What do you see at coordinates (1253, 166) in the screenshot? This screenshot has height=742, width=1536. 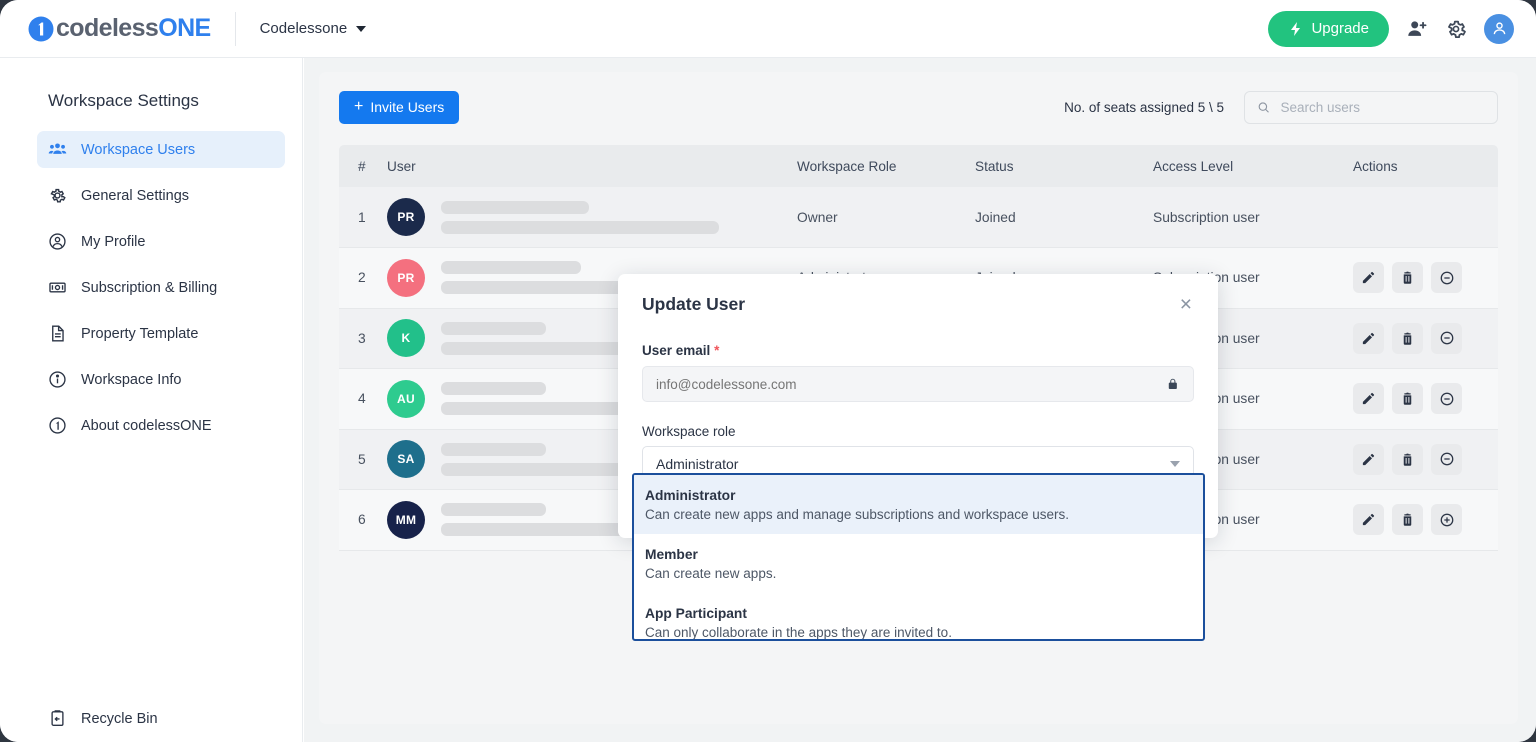 I see `column-header-access: Access Level` at bounding box center [1253, 166].